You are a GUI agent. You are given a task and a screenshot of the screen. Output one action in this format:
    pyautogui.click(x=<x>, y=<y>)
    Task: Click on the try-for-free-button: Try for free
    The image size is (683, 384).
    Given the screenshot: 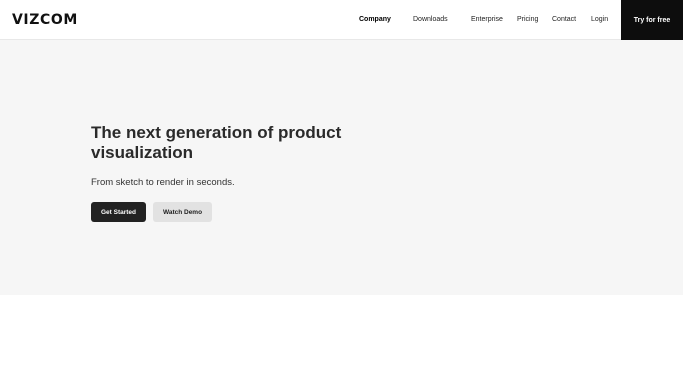 What is the action you would take?
    pyautogui.click(x=652, y=20)
    